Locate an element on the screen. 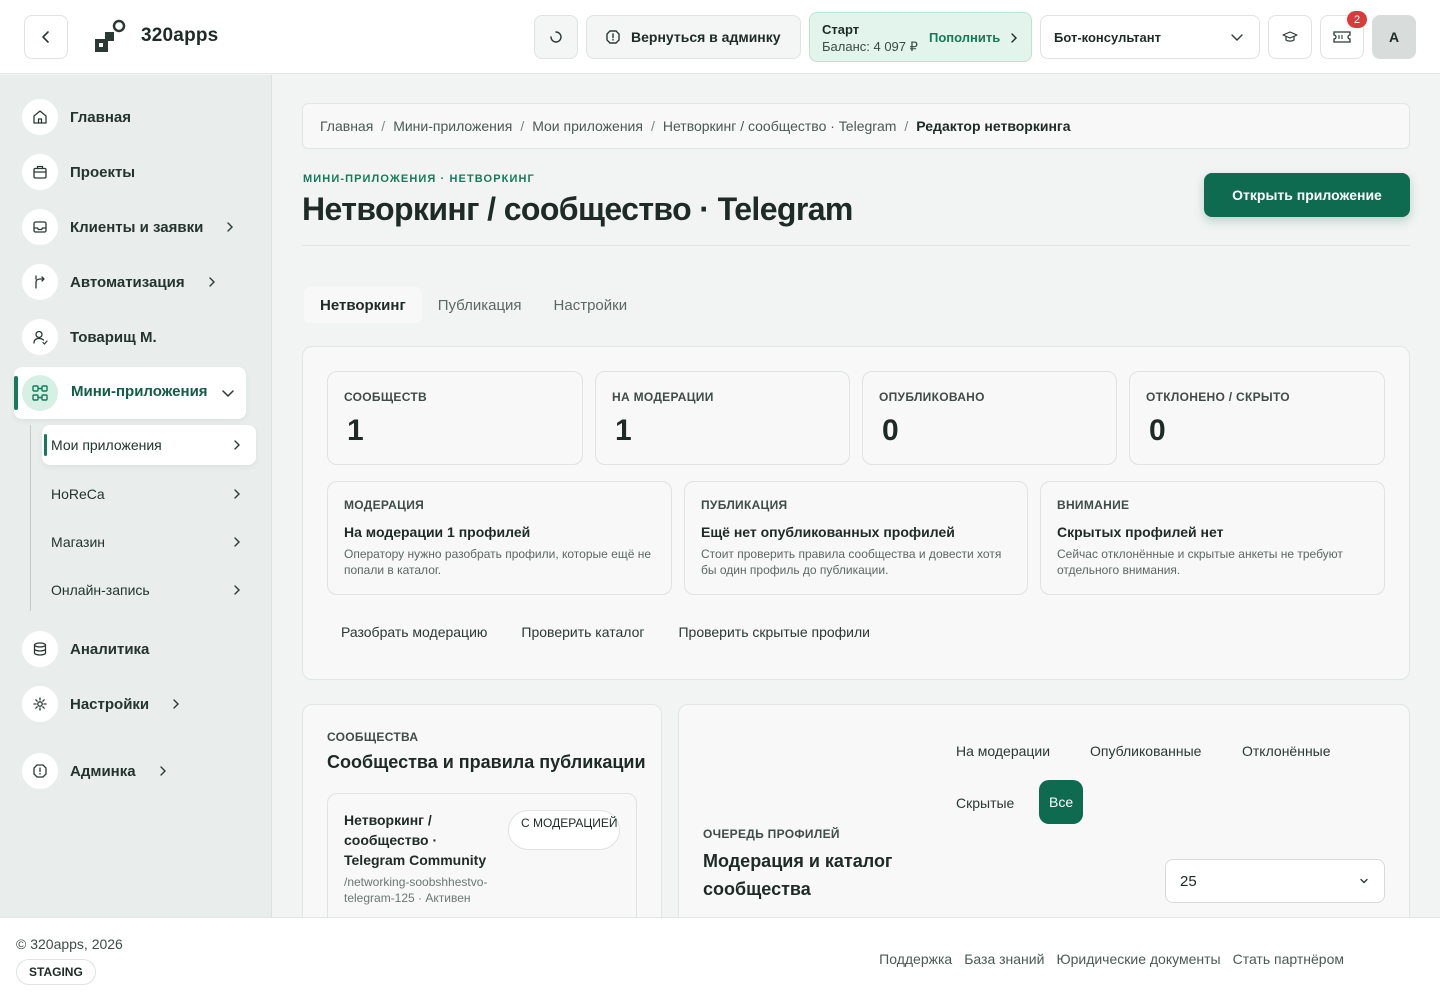 Image resolution: width=1440 pixels, height=1000 pixels. divider is located at coordinates (856, 245).